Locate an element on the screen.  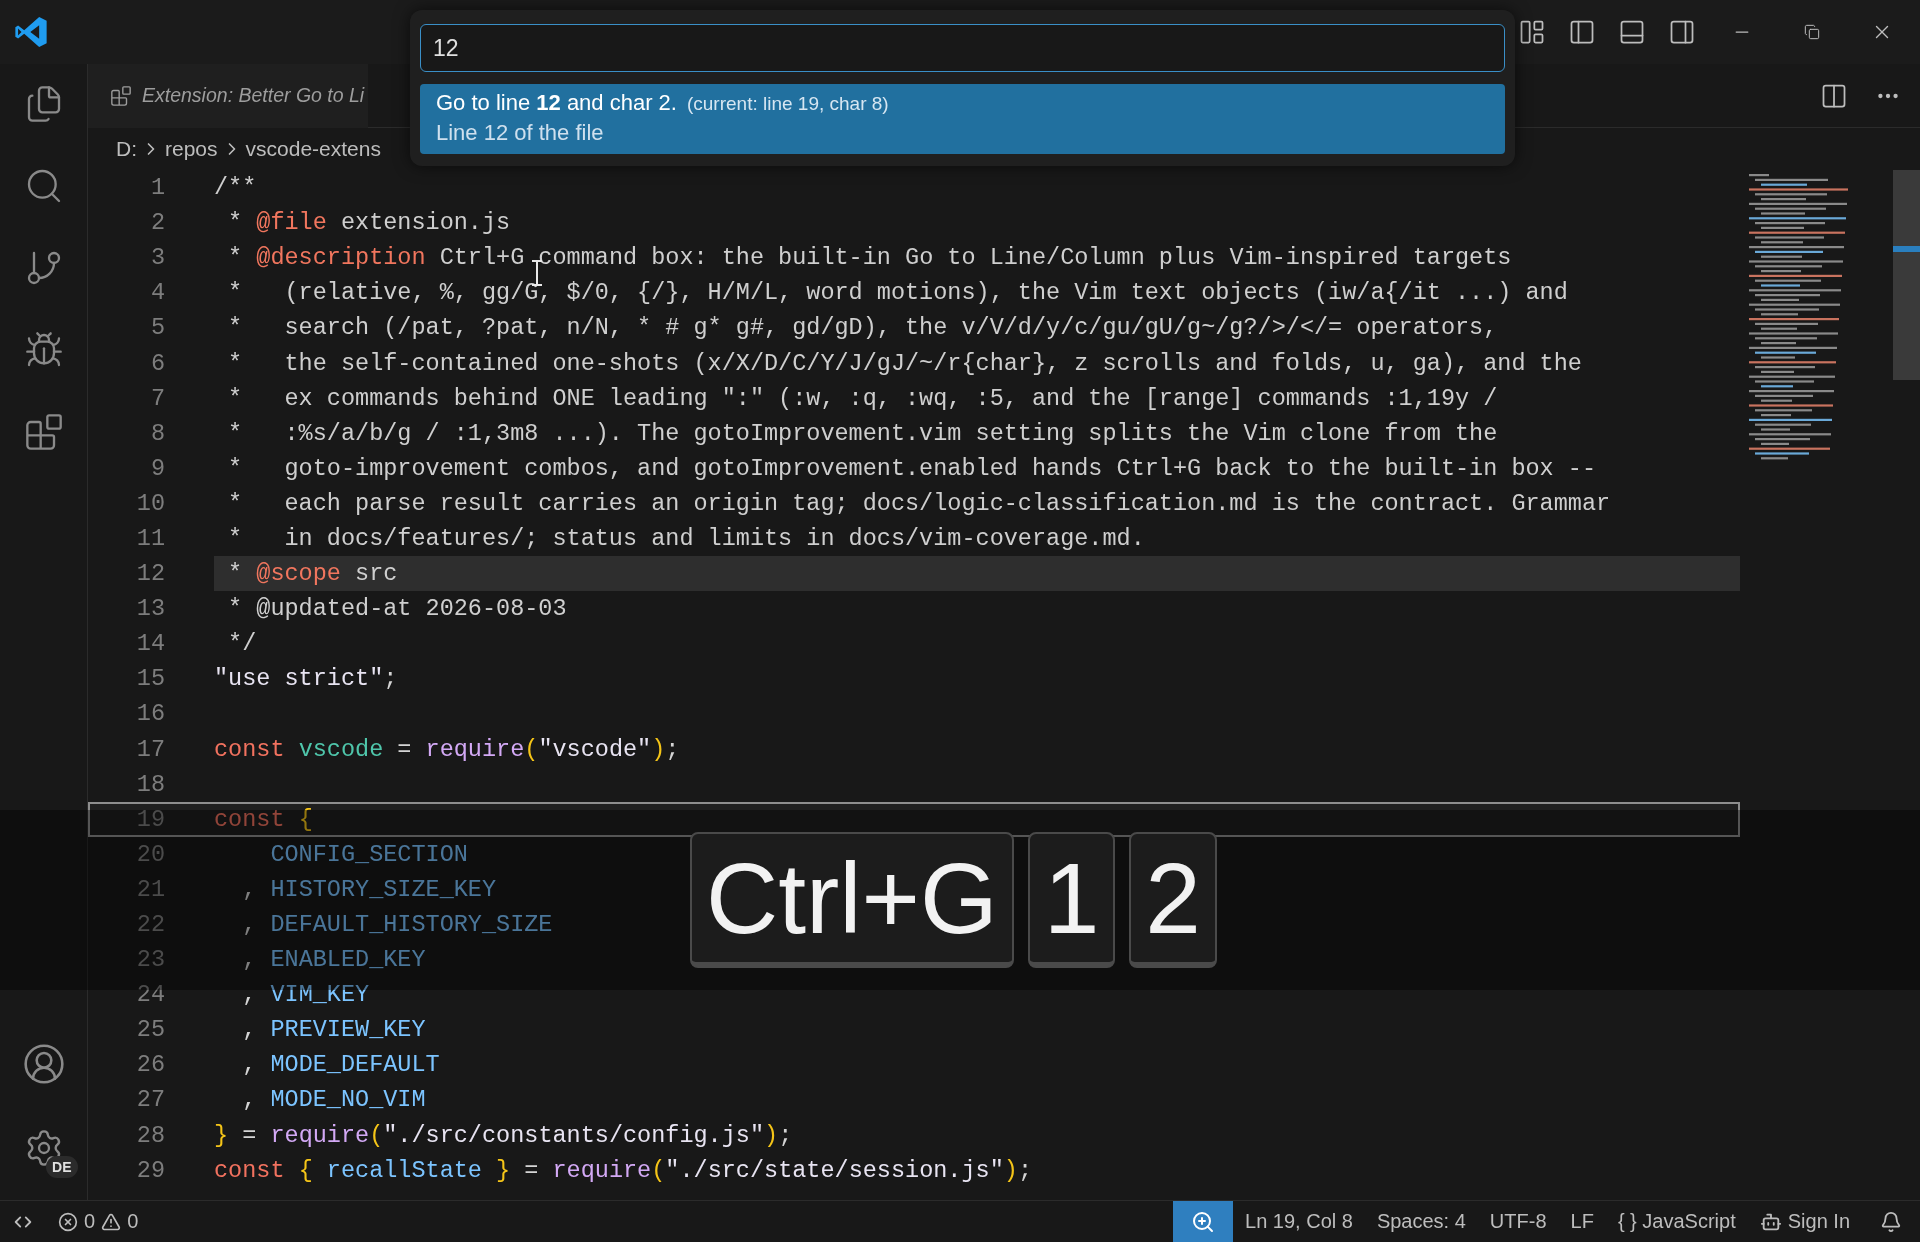
code-line: CONFIG_SECTION is located at coordinates (368, 854).